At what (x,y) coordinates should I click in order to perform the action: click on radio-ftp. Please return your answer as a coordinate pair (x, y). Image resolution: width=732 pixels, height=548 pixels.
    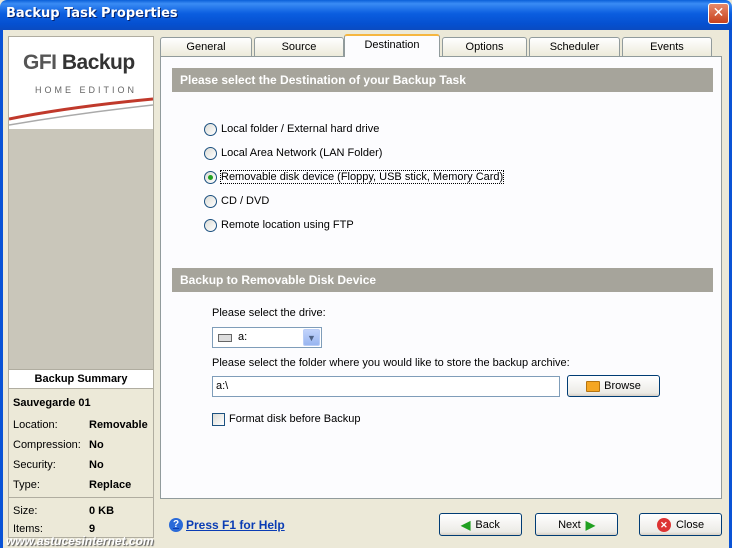
    Looking at the image, I should click on (210, 225).